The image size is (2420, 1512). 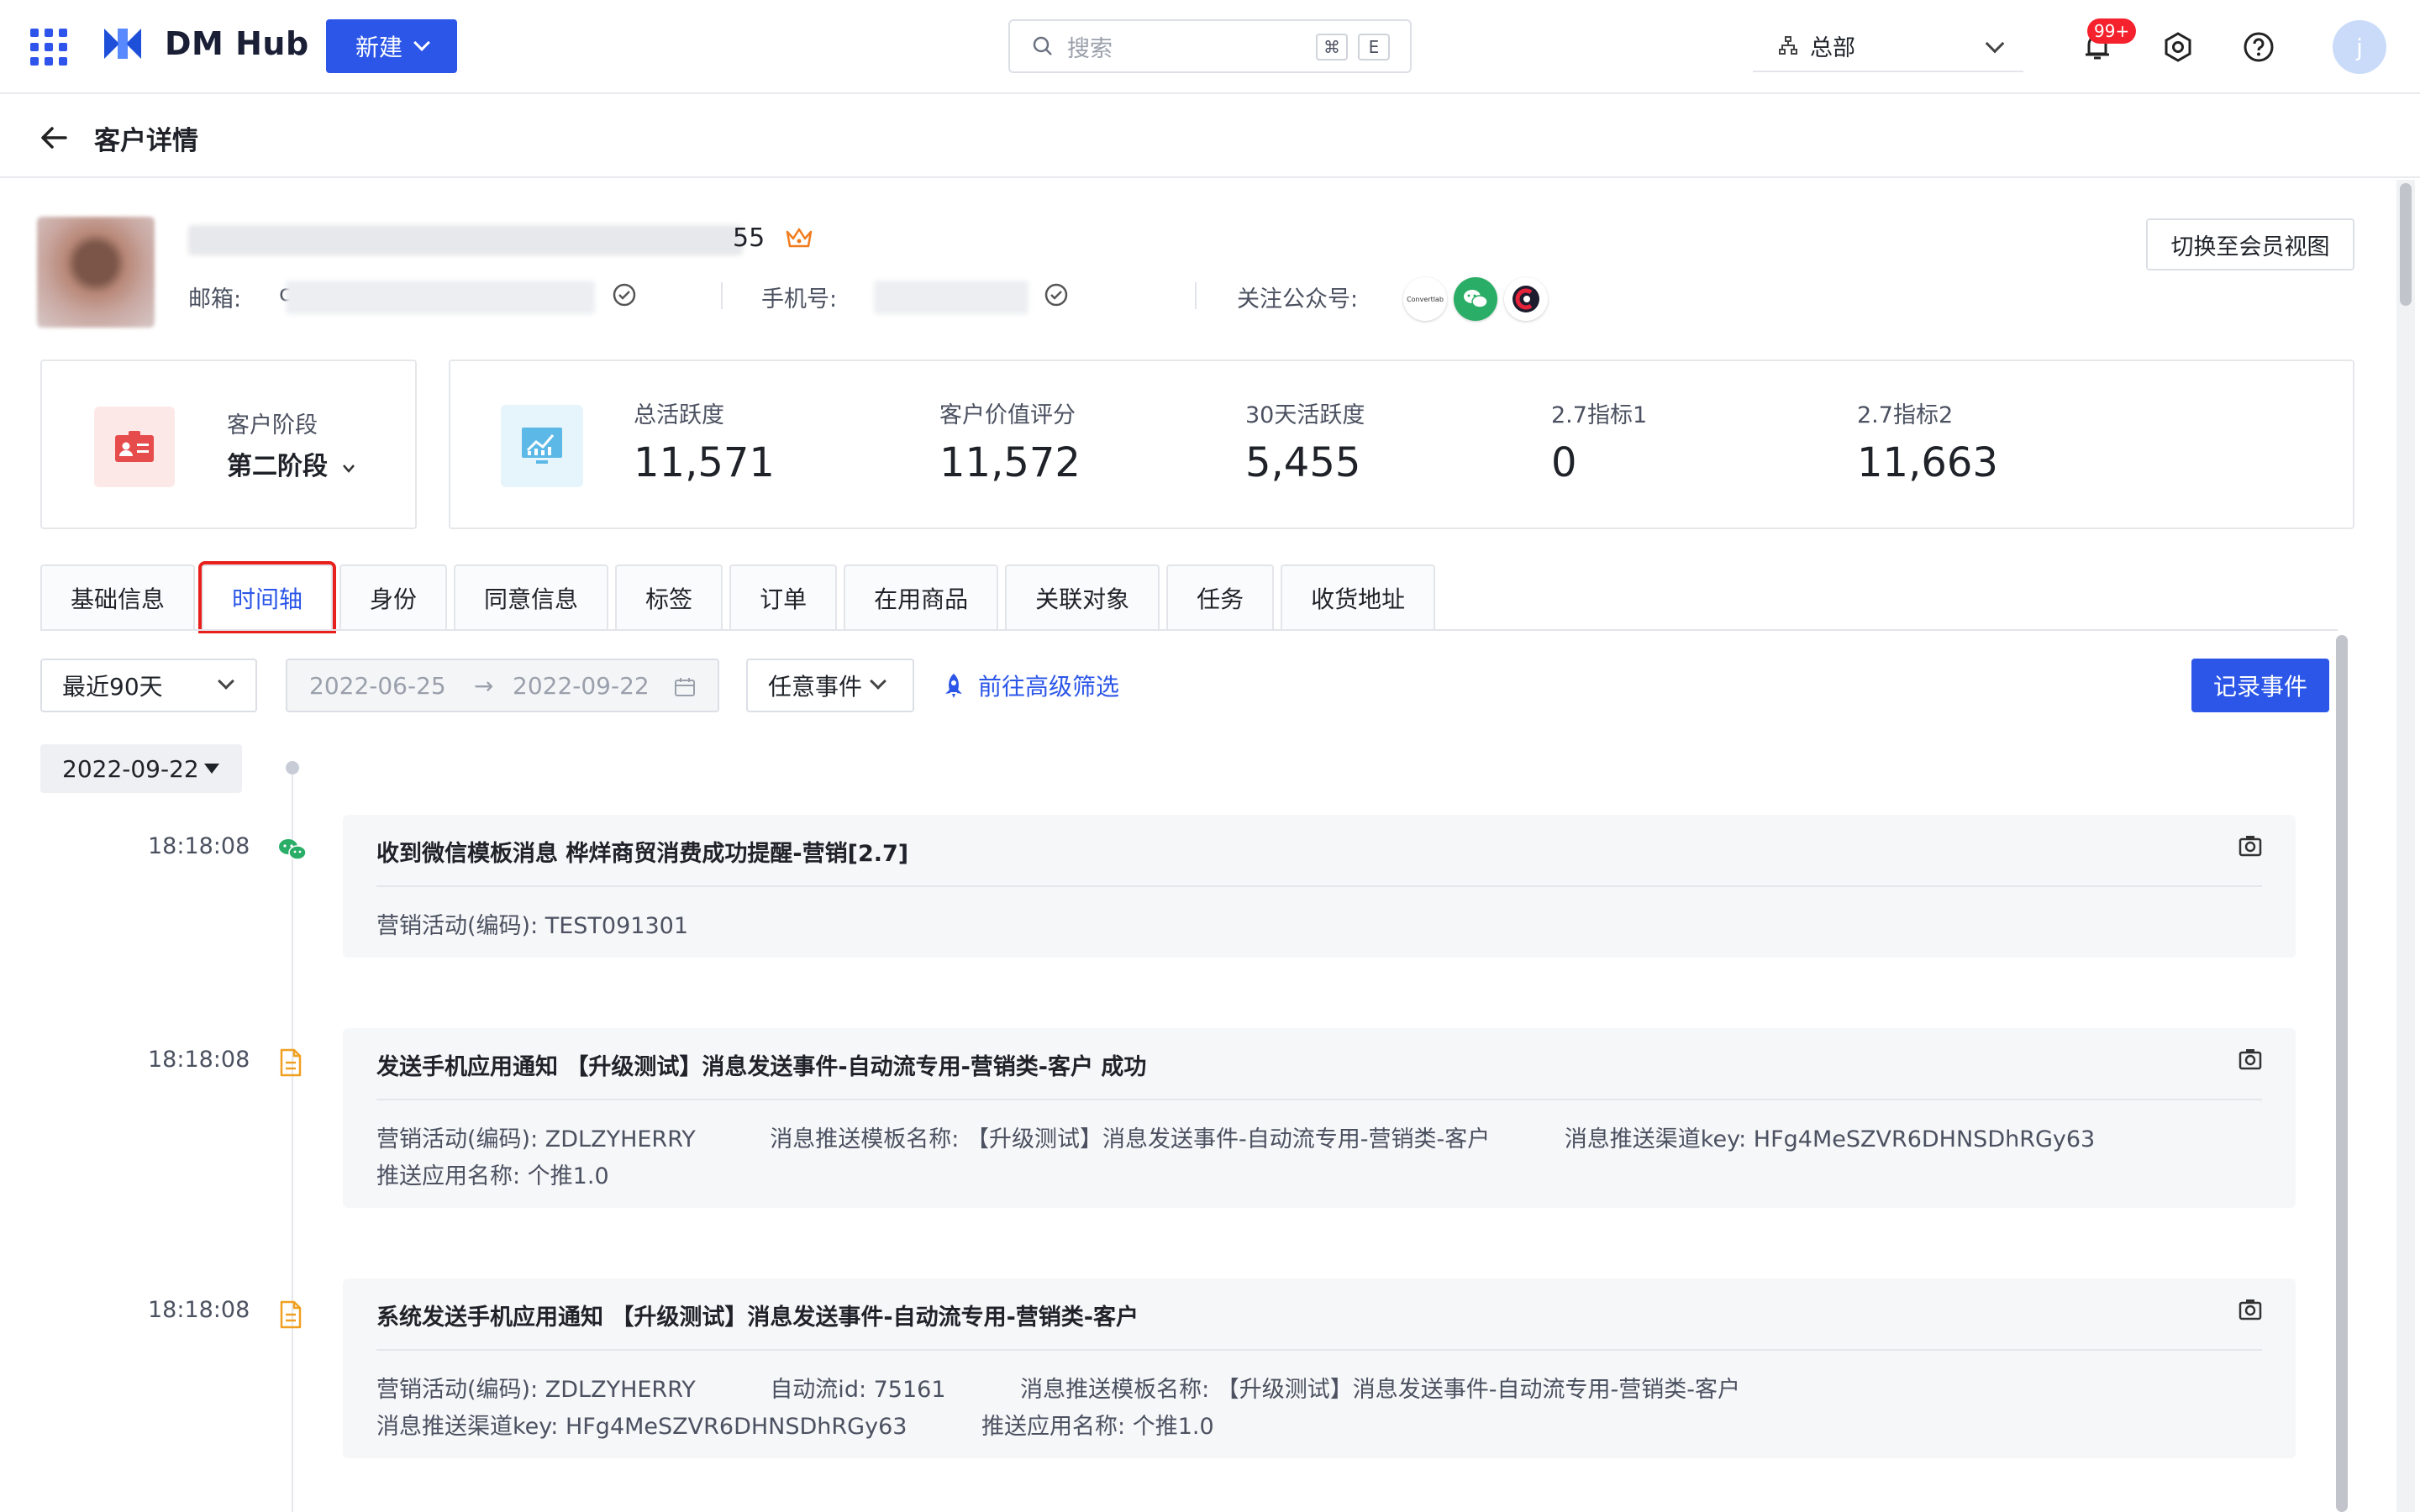 I want to click on customer-name-suffix: 55, so click(x=749, y=238).